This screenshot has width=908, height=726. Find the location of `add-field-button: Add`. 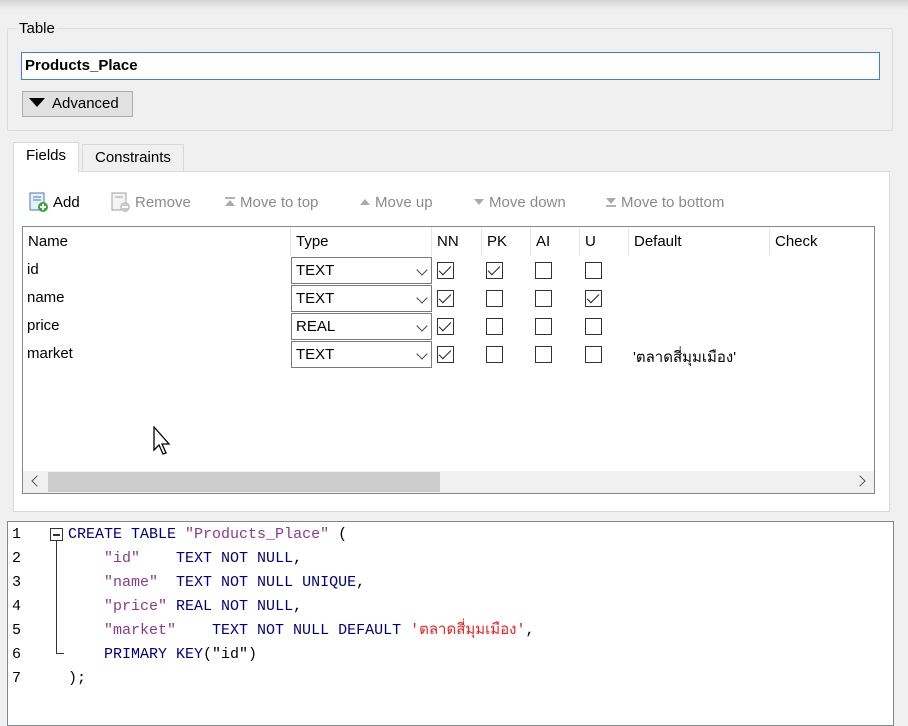

add-field-button: Add is located at coordinates (54, 202).